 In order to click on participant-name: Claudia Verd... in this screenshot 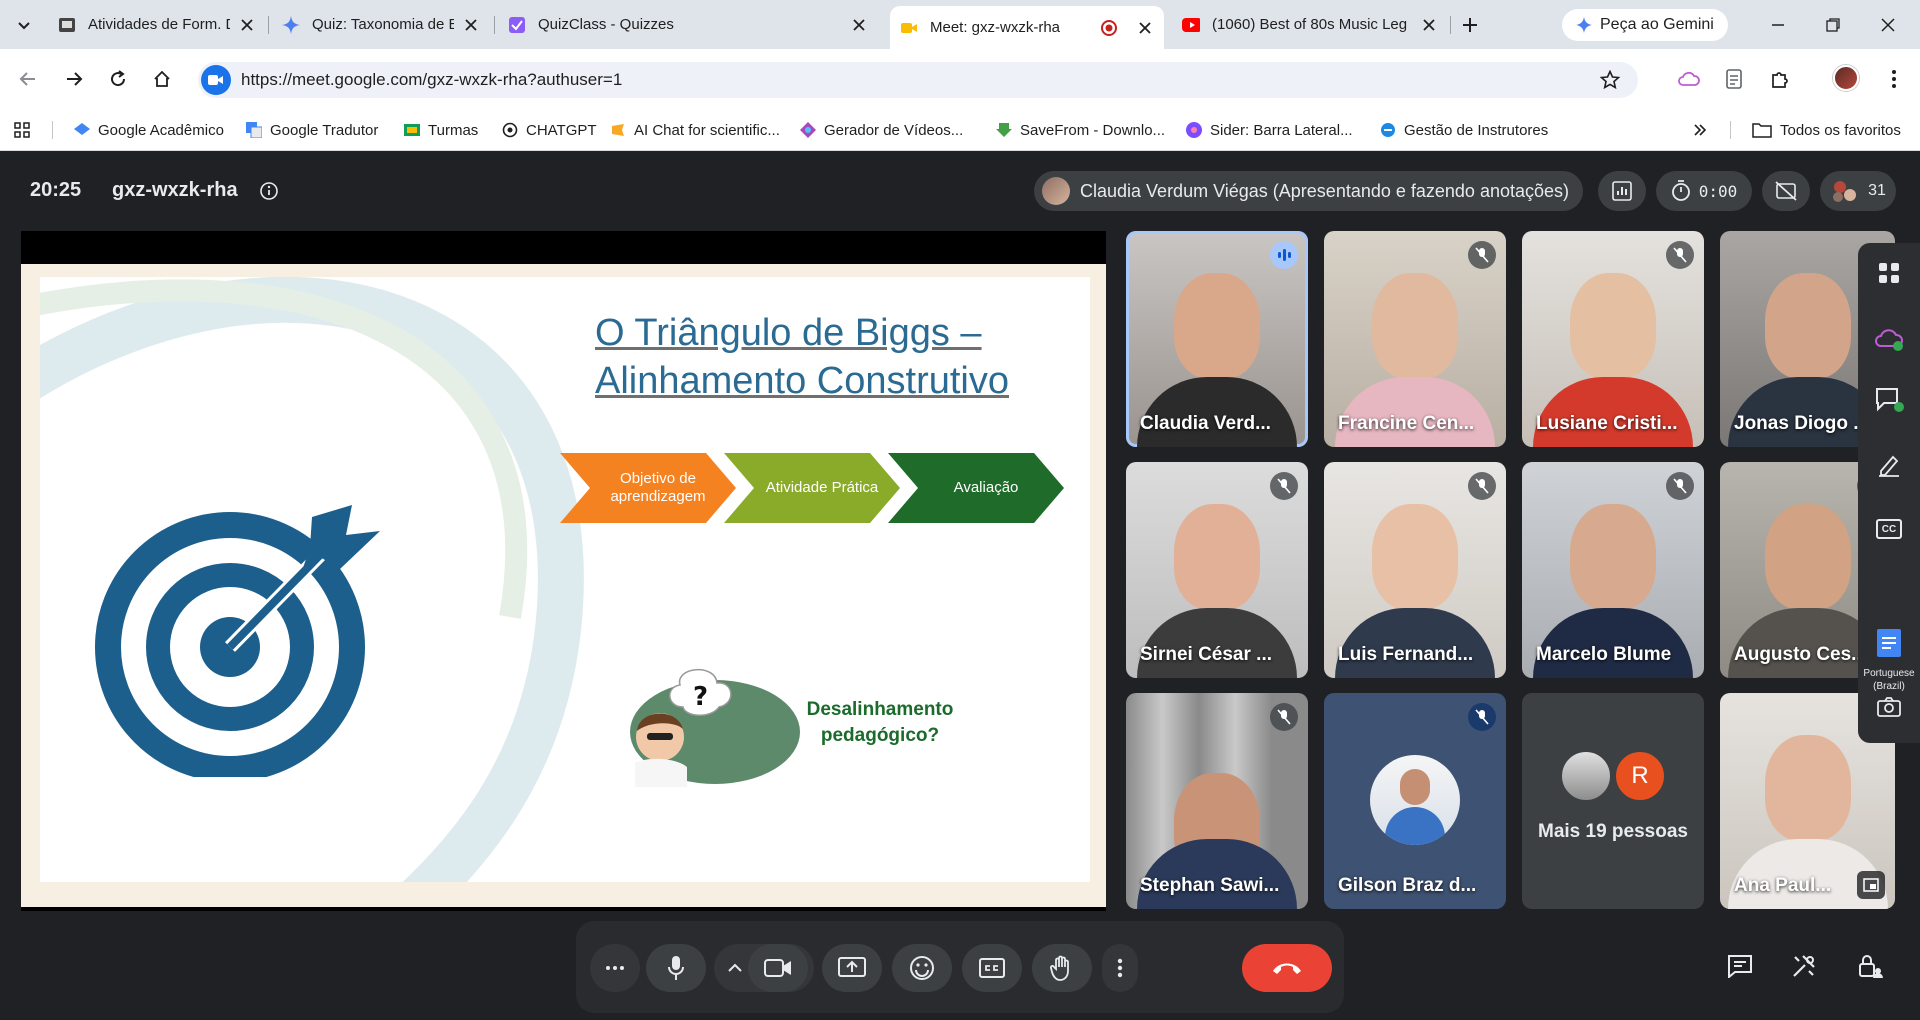, I will do `click(1205, 423)`.